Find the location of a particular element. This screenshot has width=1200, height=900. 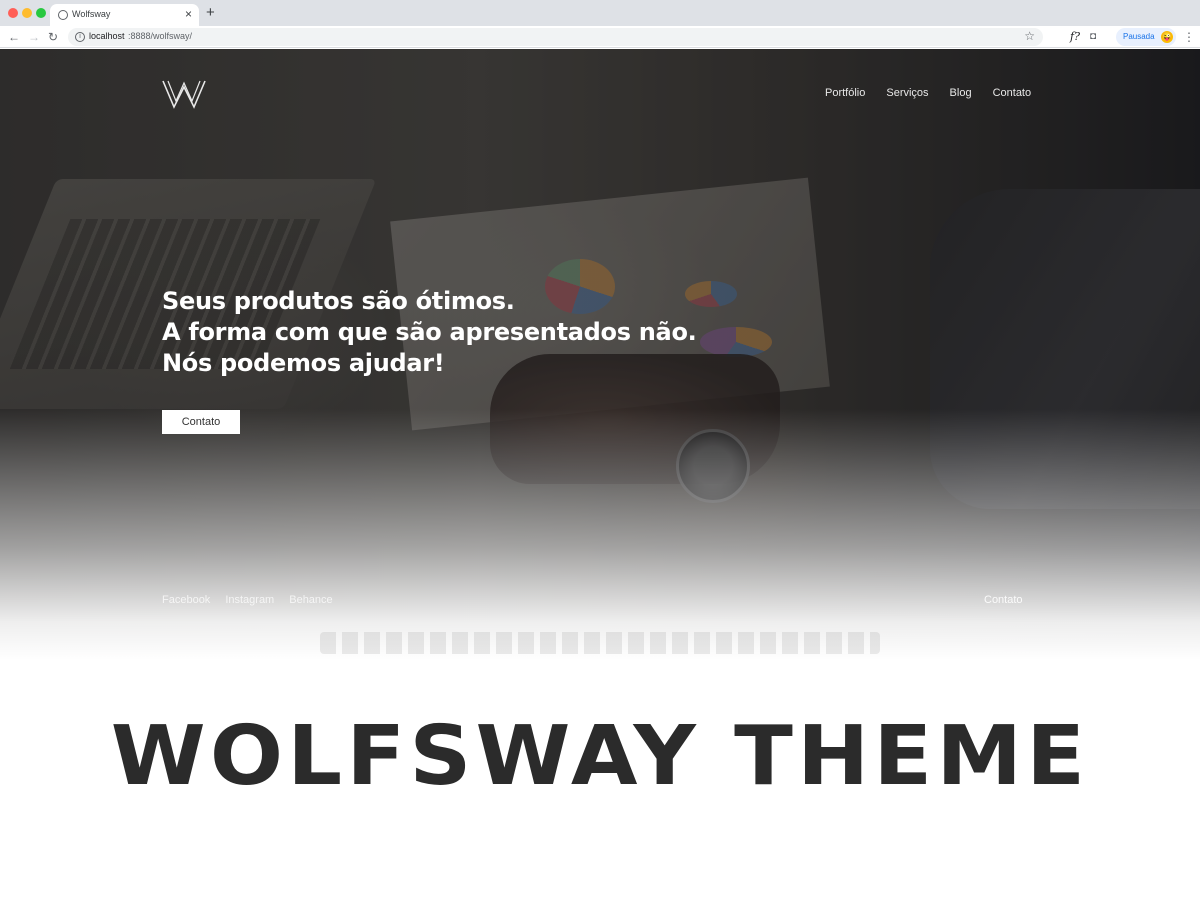

headline-line: Nós podemos ajudar! is located at coordinates (303, 363).